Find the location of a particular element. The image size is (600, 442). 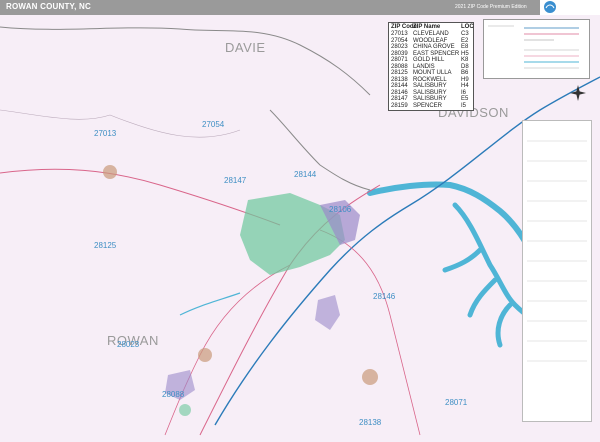

zip-label: 28144 is located at coordinates (305, 174).